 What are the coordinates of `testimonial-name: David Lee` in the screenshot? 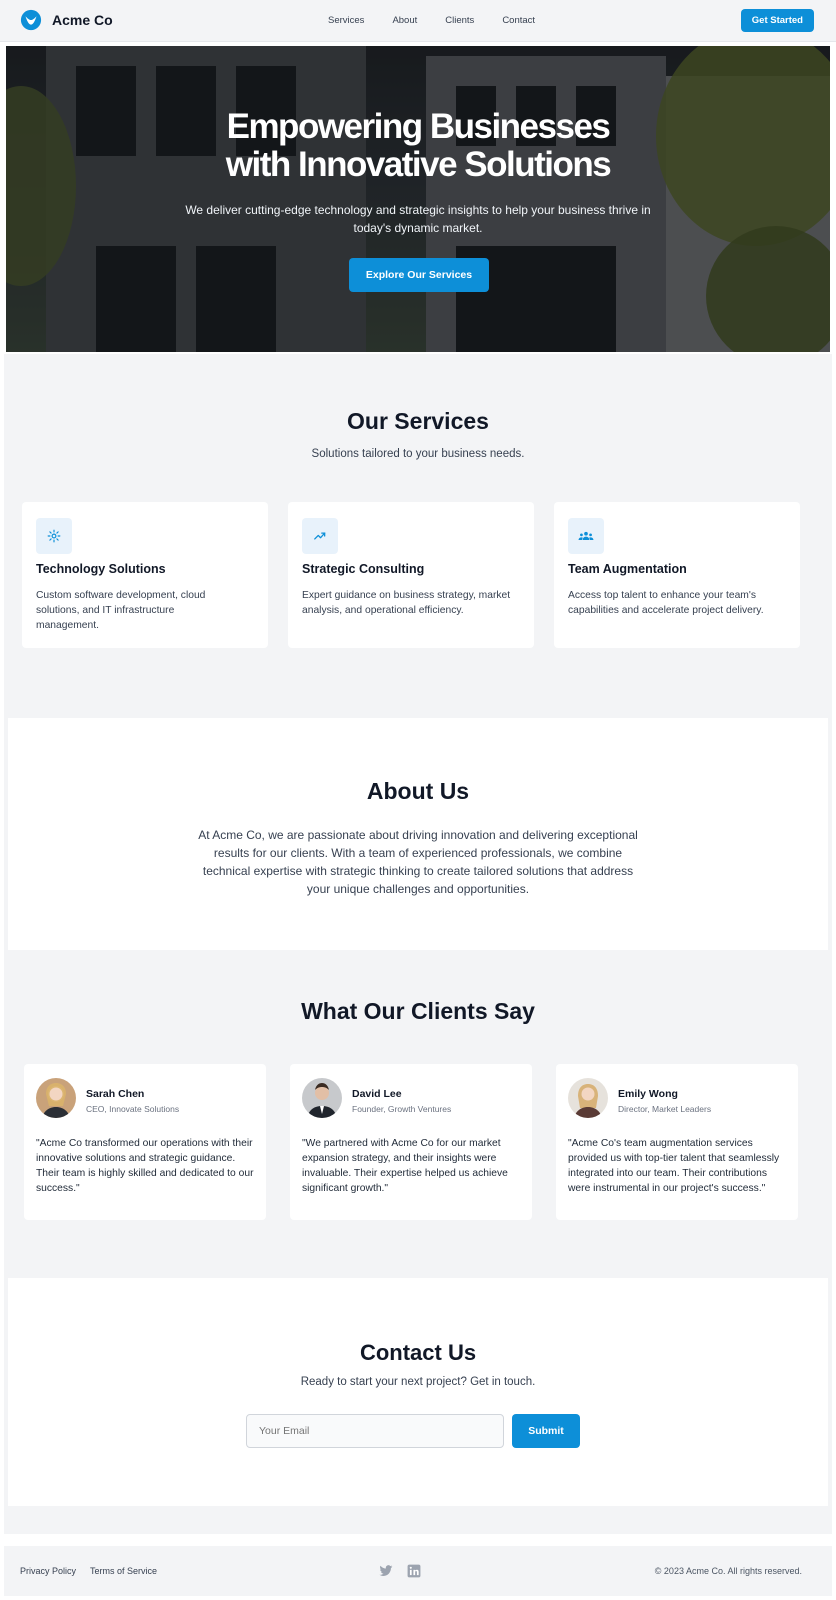 It's located at (377, 1094).